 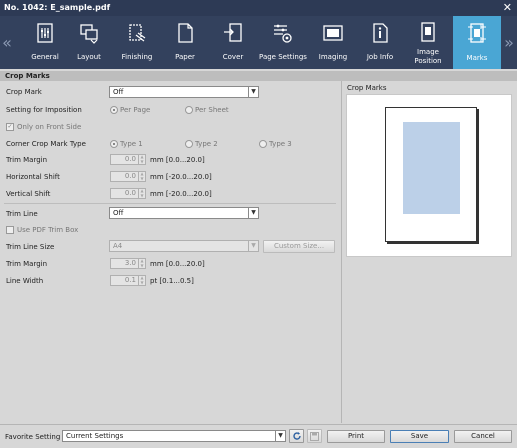 What do you see at coordinates (137, 57) in the screenshot?
I see `tab-label: Finishing` at bounding box center [137, 57].